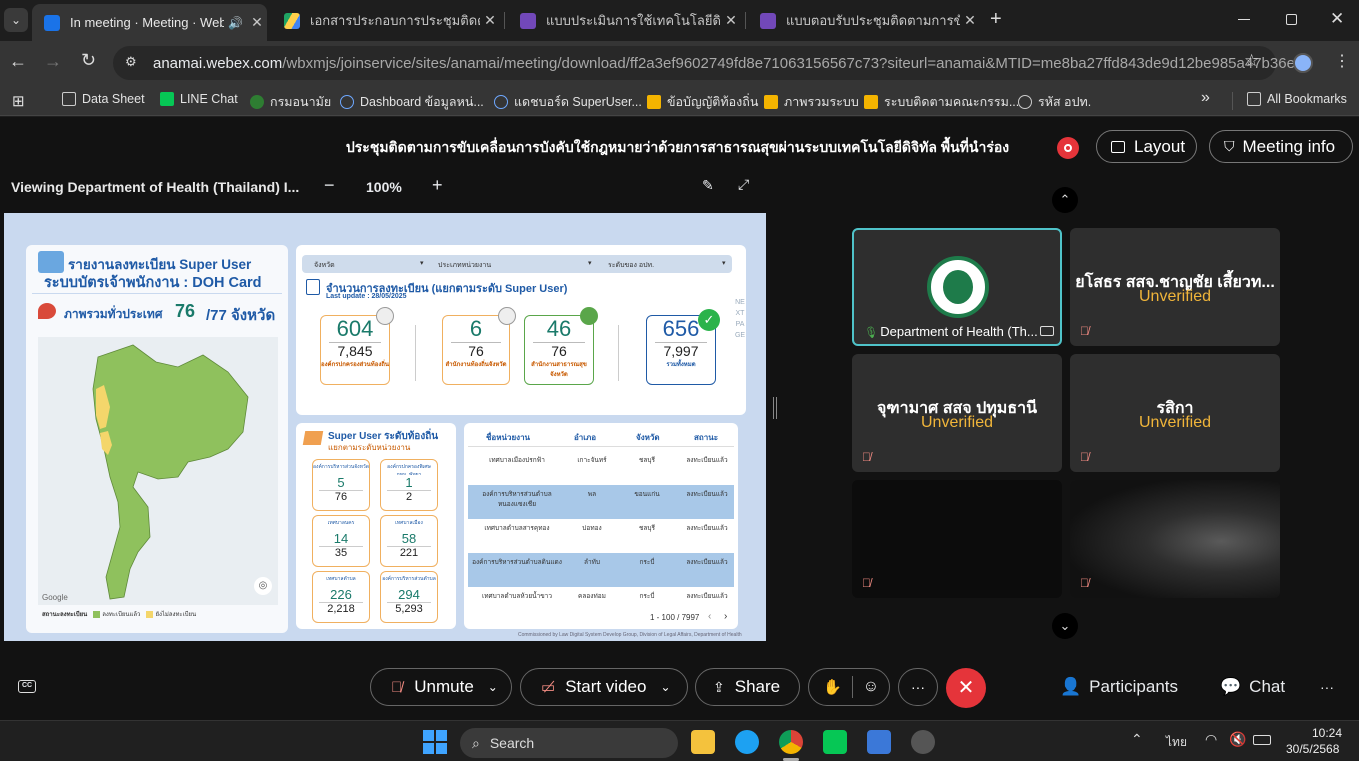 The height and width of the screenshot is (761, 1359). Describe the element at coordinates (740, 347) in the screenshot. I see `next-page-button: NEXT PAGE` at that location.